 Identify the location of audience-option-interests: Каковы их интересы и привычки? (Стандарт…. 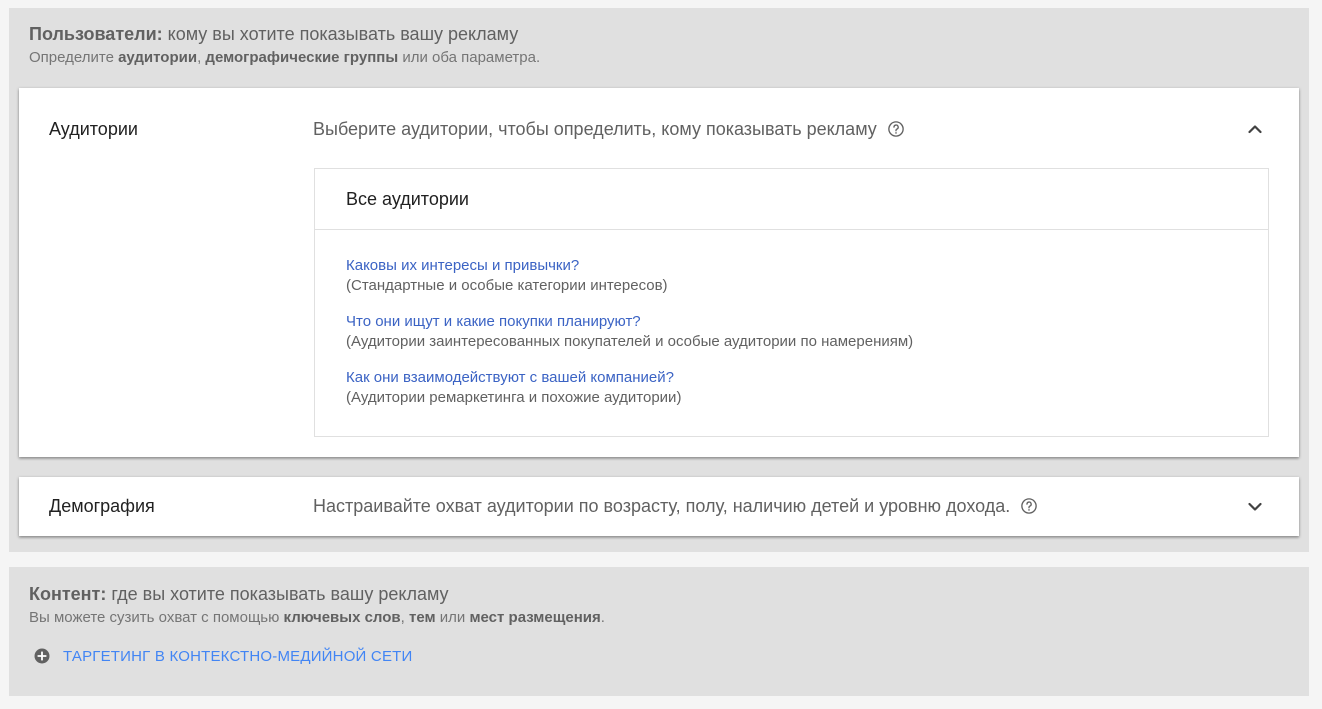
(507, 276).